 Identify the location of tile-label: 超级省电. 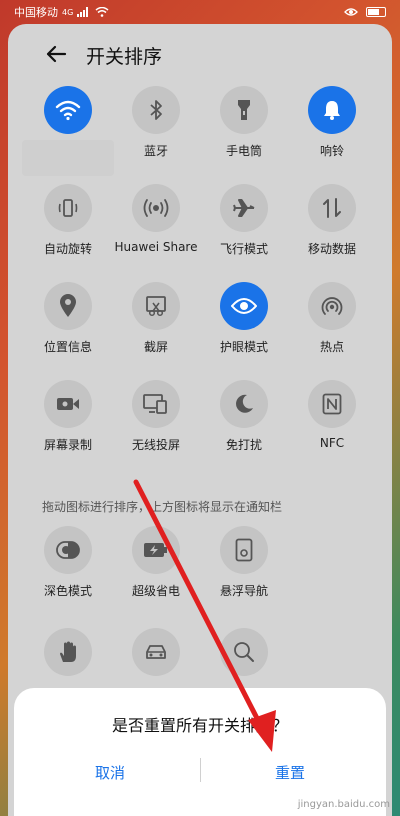
(155, 591).